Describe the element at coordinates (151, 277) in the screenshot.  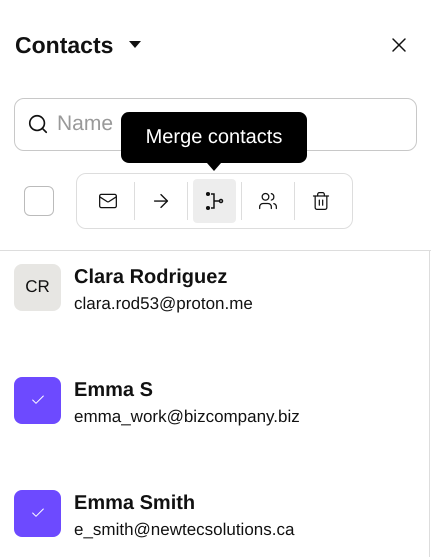
I see `contact-name: Clara Rodriguez` at that location.